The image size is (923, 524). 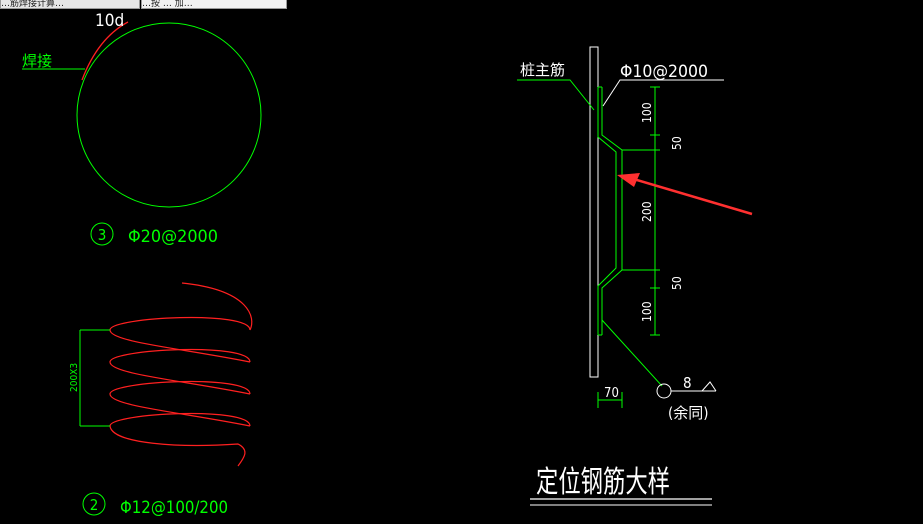 What do you see at coordinates (37, 61) in the screenshot?
I see `ring-weld-label: 焊接` at bounding box center [37, 61].